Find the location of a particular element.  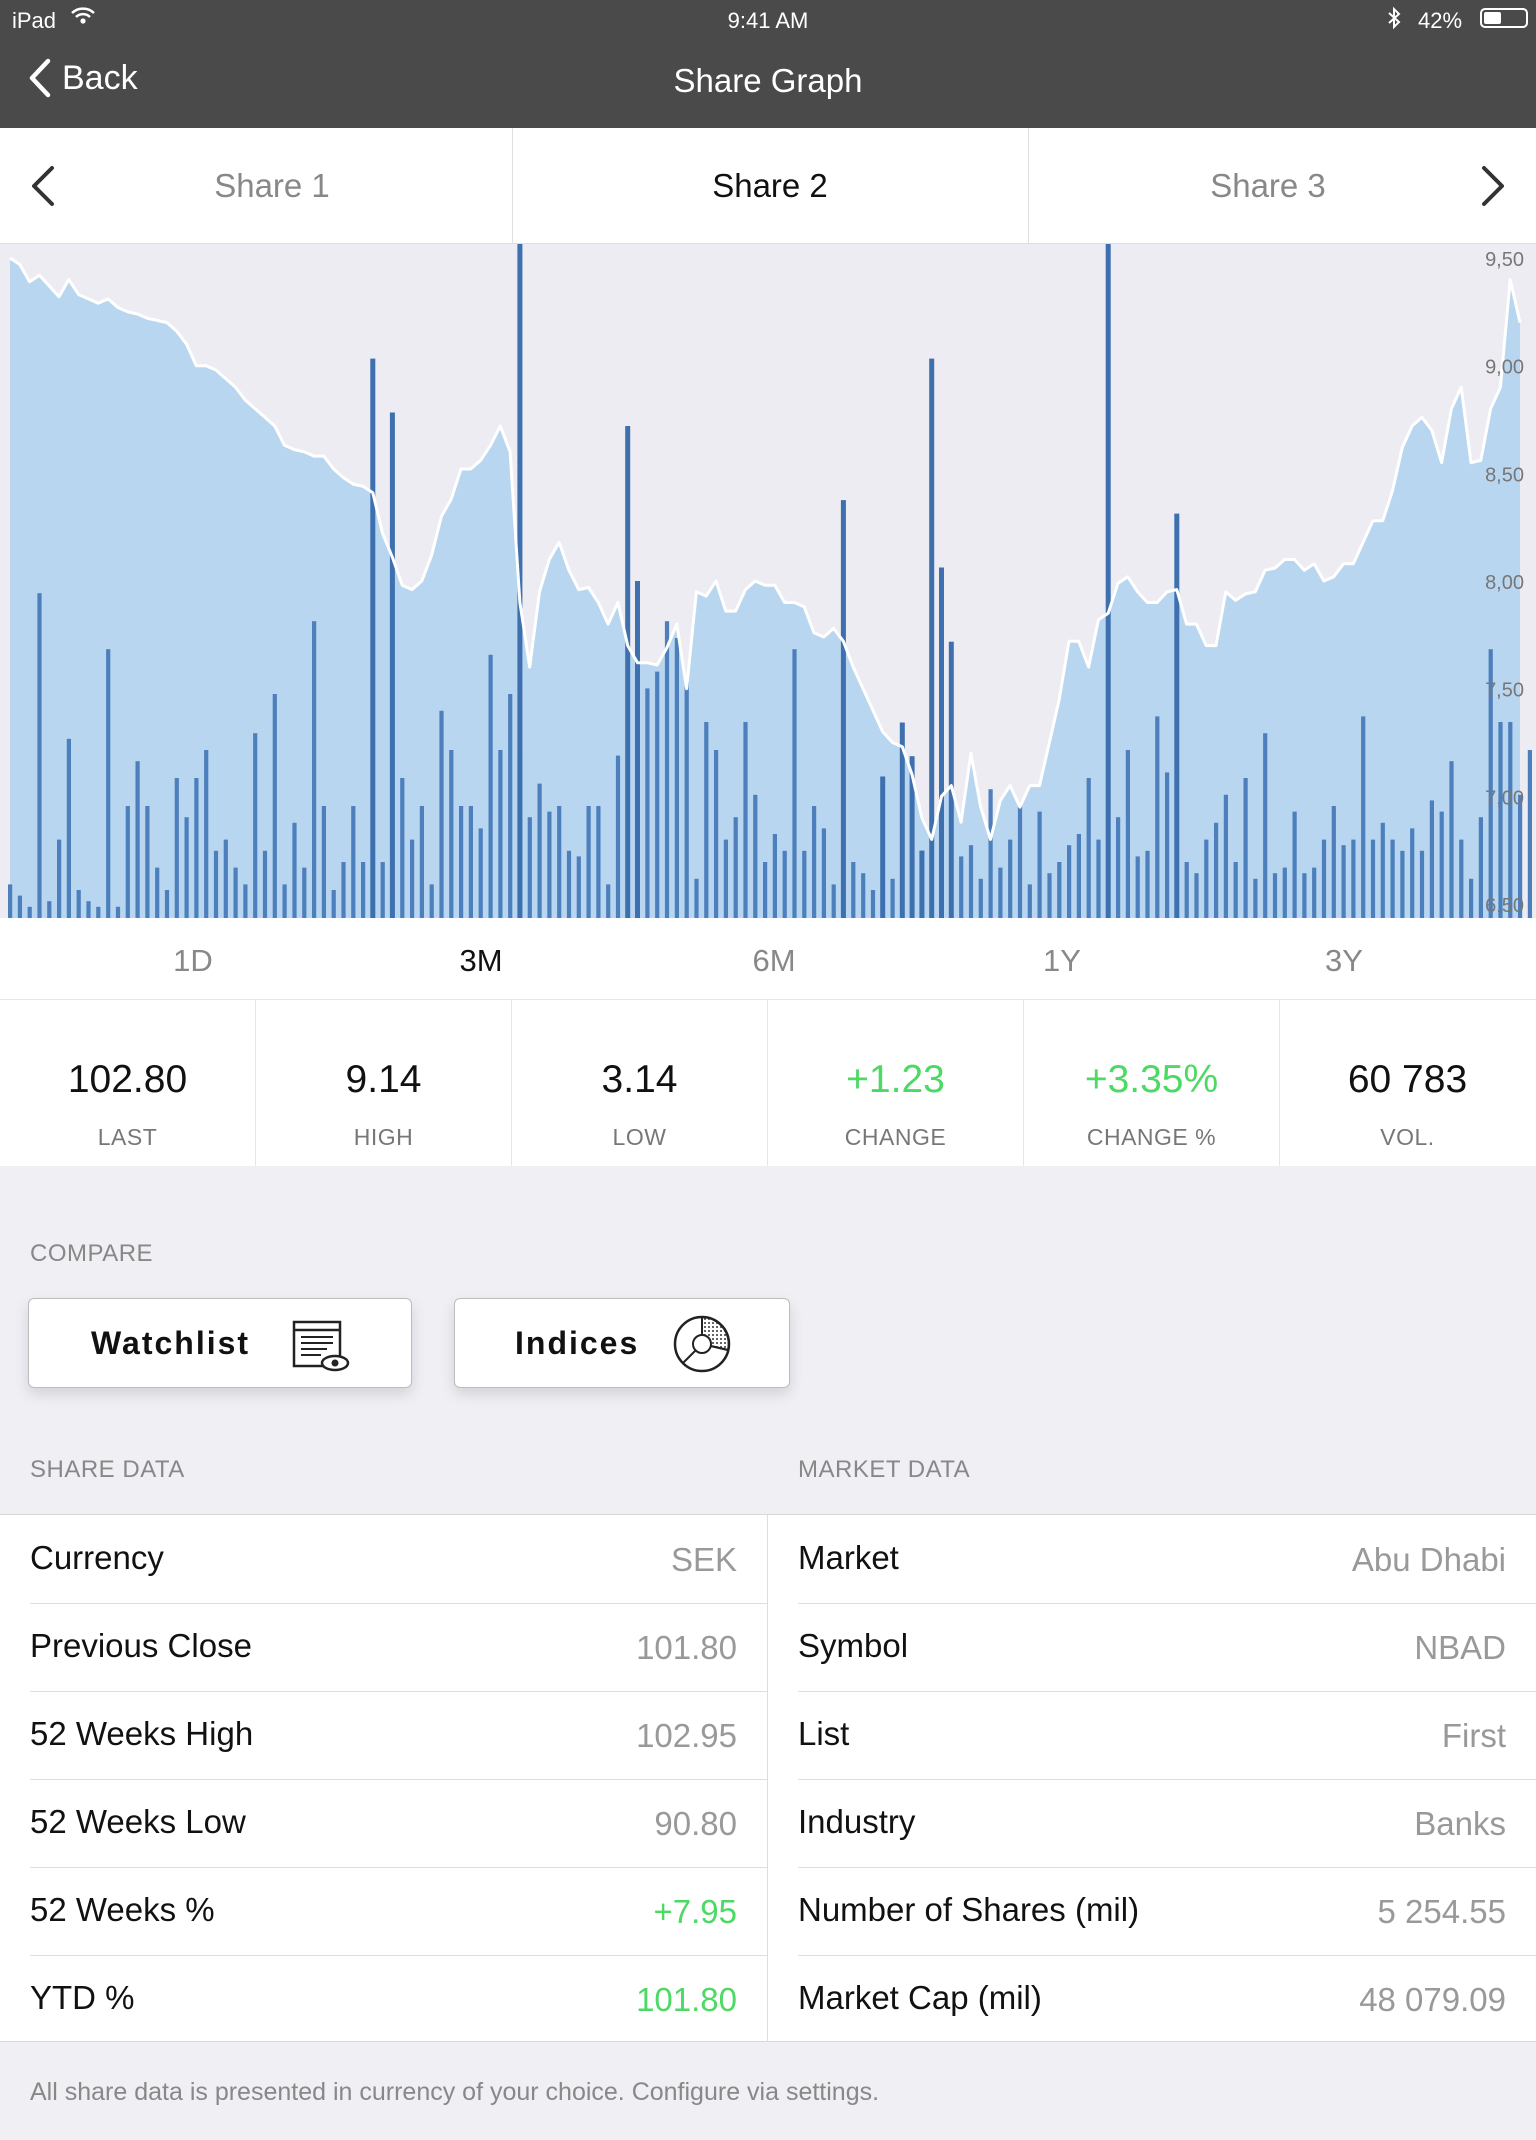

previous-share-chevron-icon is located at coordinates (44, 186).